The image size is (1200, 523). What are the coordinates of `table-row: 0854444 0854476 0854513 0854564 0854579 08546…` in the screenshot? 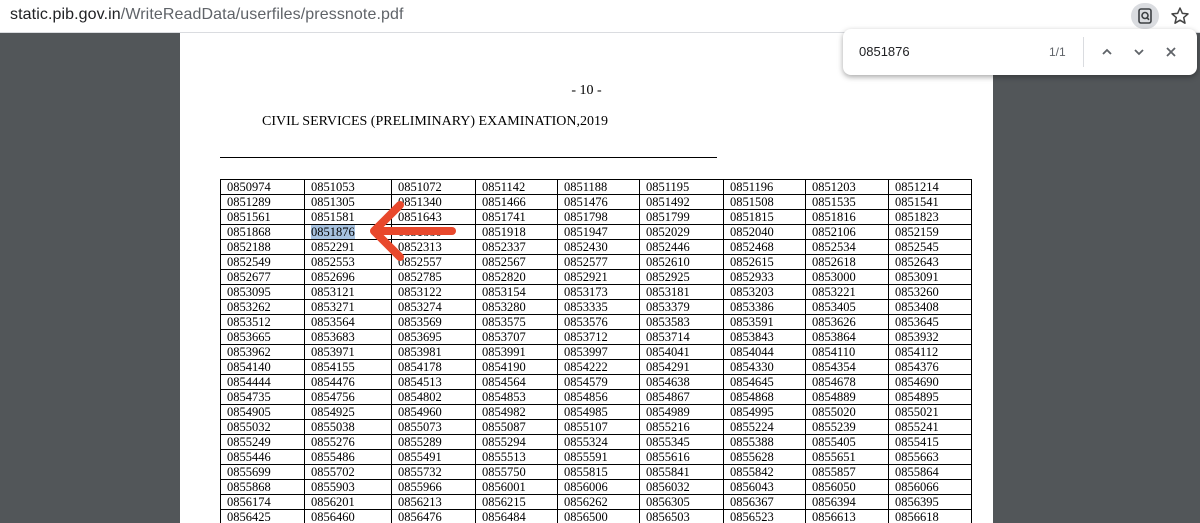 It's located at (596, 382).